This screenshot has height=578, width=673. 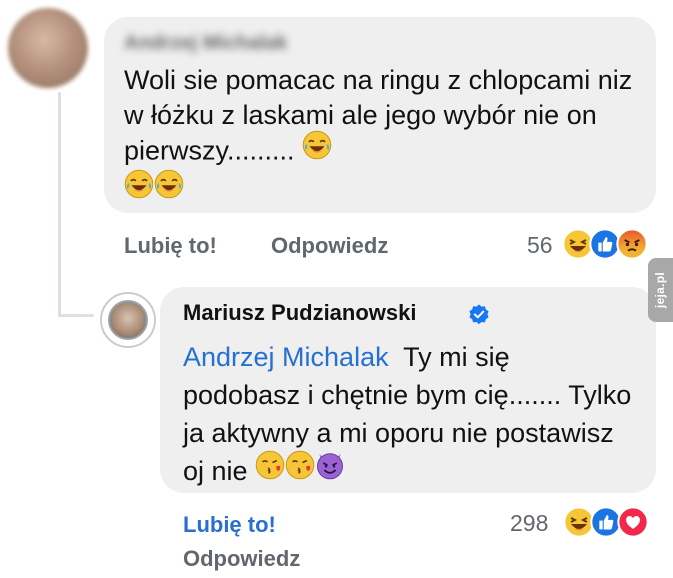 What do you see at coordinates (330, 470) in the screenshot?
I see `smiling-devil-icon` at bounding box center [330, 470].